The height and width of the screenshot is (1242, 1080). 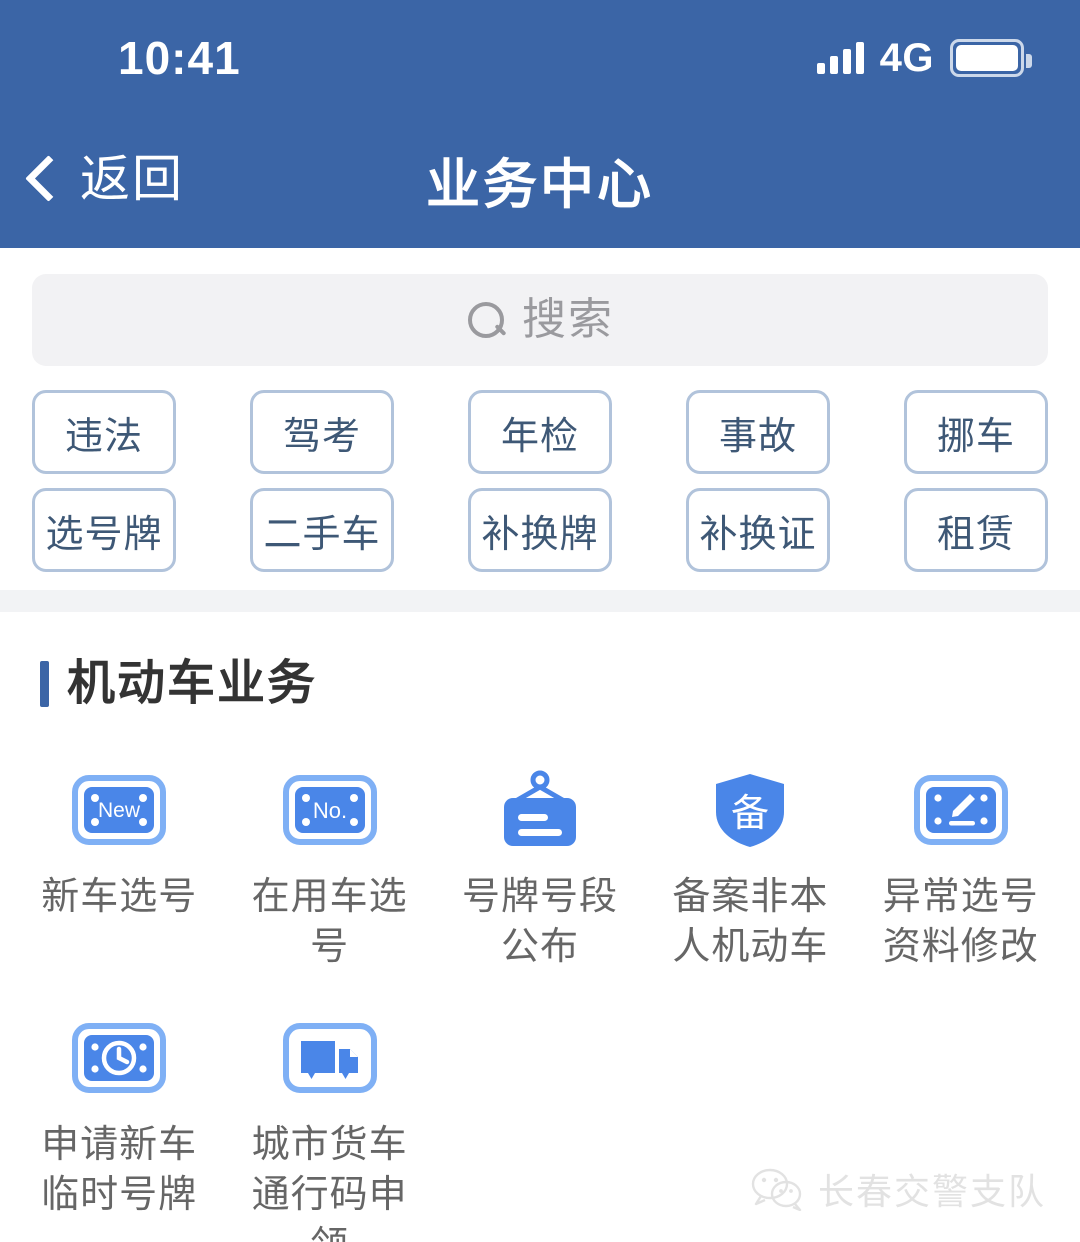 I want to click on tag-ershouche: 二手车, so click(x=322, y=530).